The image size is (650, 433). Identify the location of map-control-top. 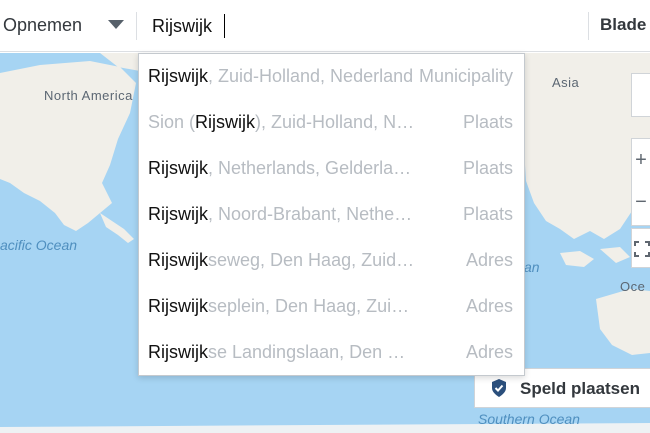
(640, 95).